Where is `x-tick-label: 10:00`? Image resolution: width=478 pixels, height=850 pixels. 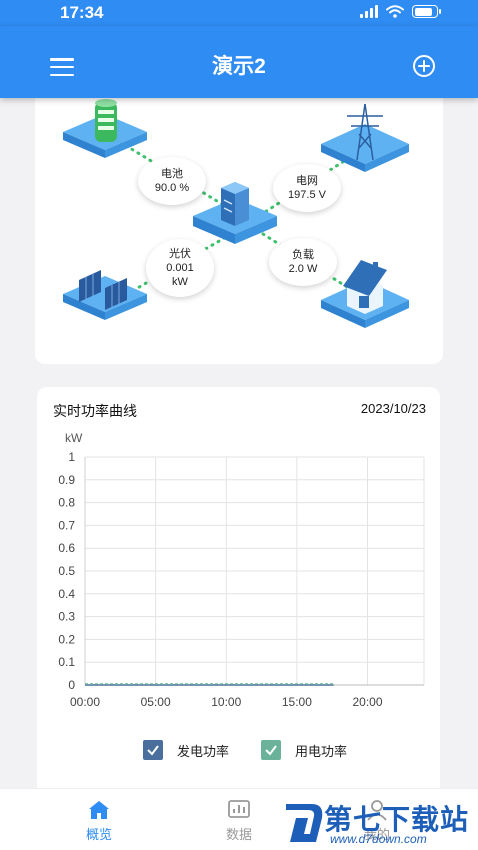
x-tick-label: 10:00 is located at coordinates (226, 702).